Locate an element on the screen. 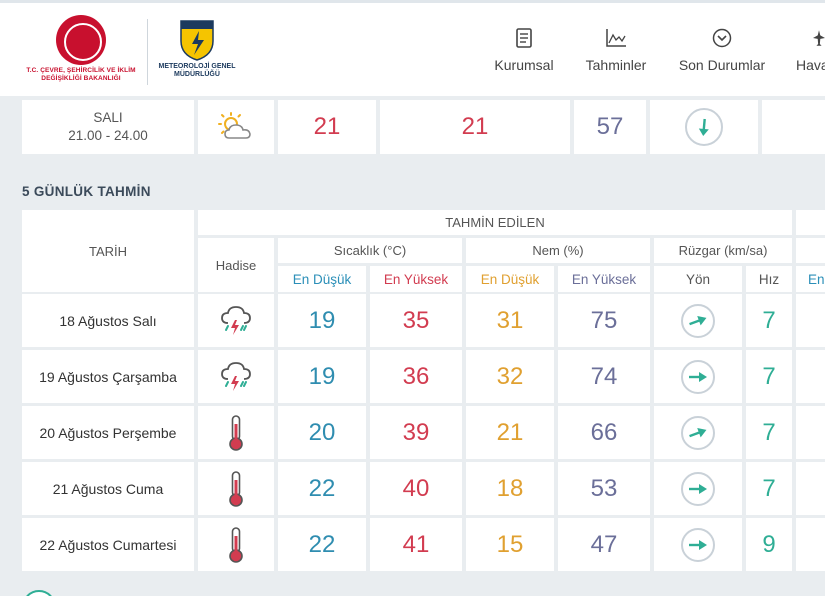 Image resolution: width=825 pixels, height=596 pixels. forecast-hum-low-cell: 21 is located at coordinates (510, 432).